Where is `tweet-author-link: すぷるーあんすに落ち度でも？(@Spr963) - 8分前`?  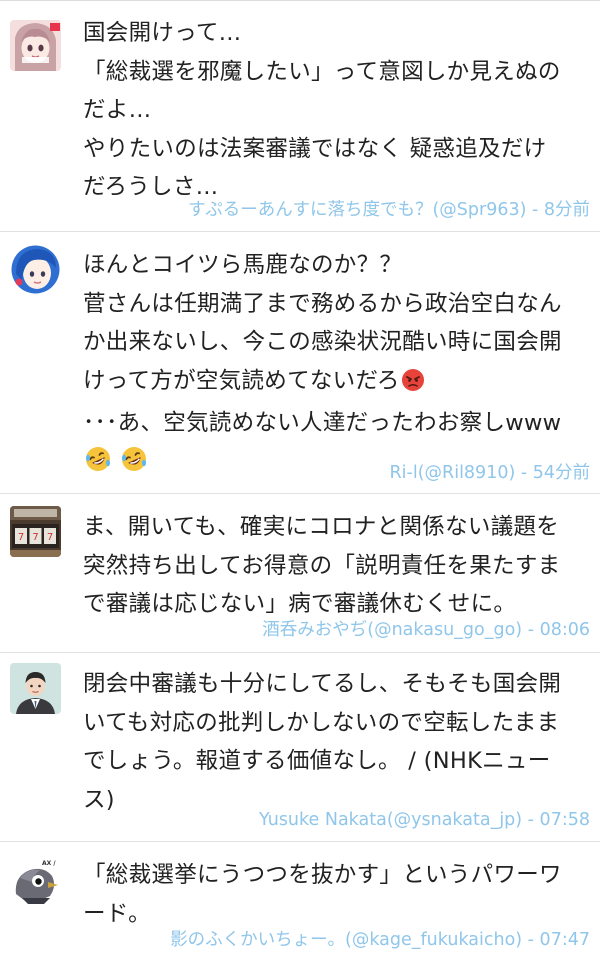
tweet-author-link: すぷるーあんすに落ち度でも？(@Spr963) - 8分前 is located at coordinates (389, 210).